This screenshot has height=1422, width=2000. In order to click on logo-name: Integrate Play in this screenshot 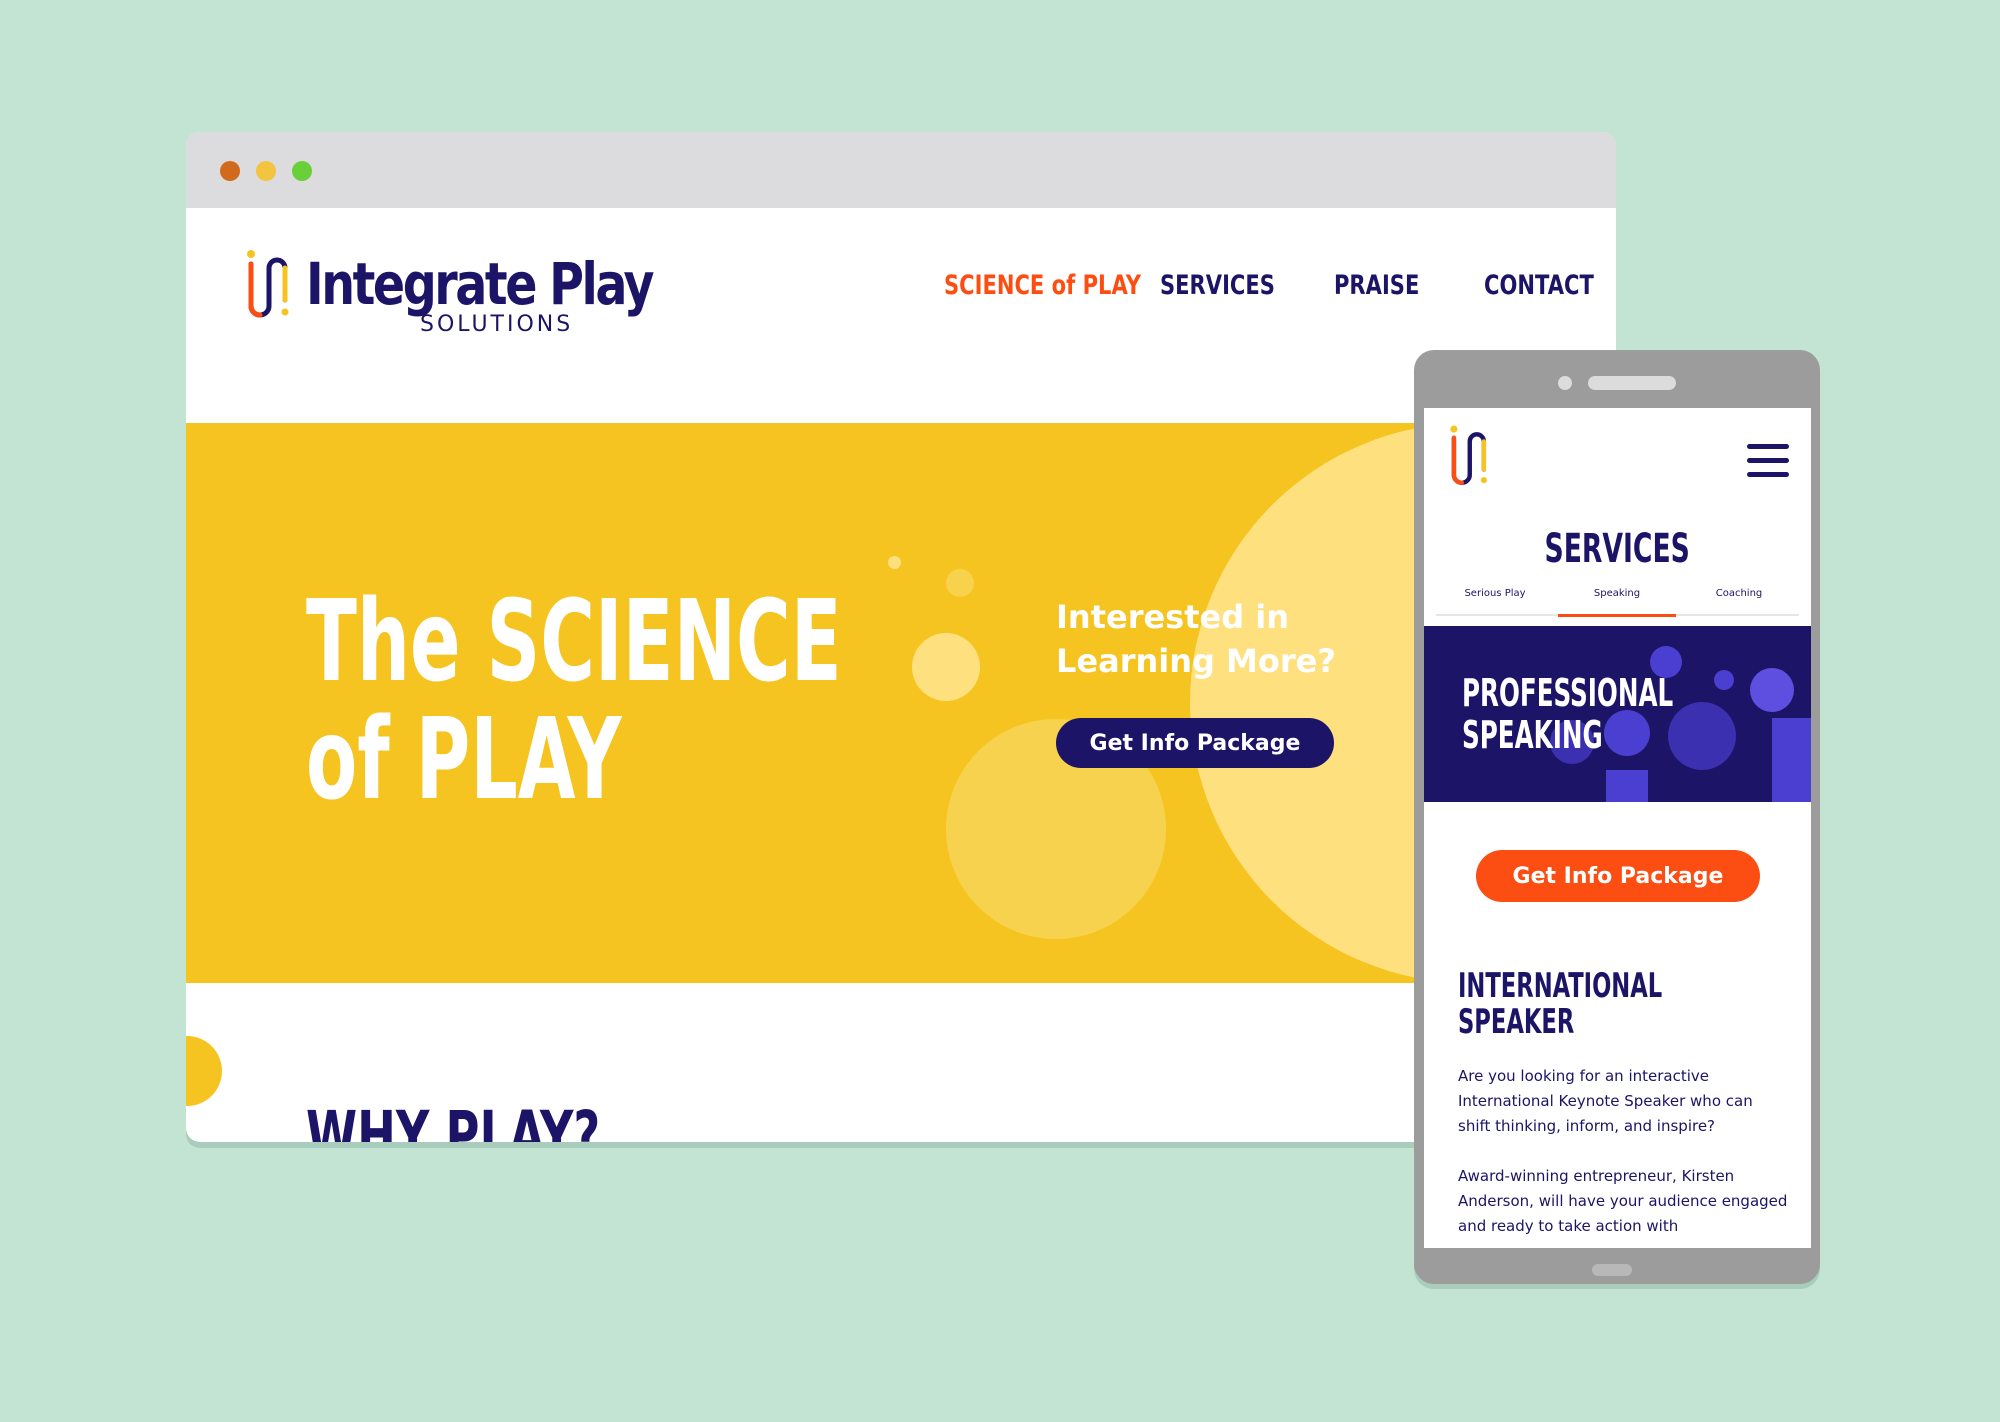, I will do `click(480, 284)`.